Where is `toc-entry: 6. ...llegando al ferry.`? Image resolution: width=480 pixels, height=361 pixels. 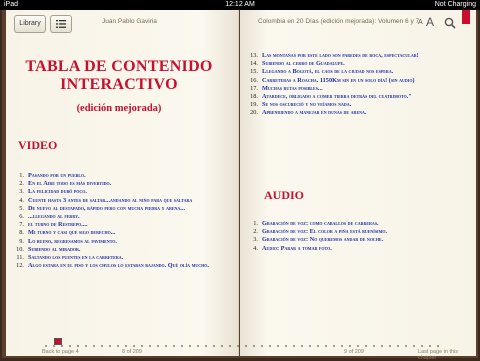 toc-entry: 6. ...llegando al ferry. is located at coordinates (116, 216).